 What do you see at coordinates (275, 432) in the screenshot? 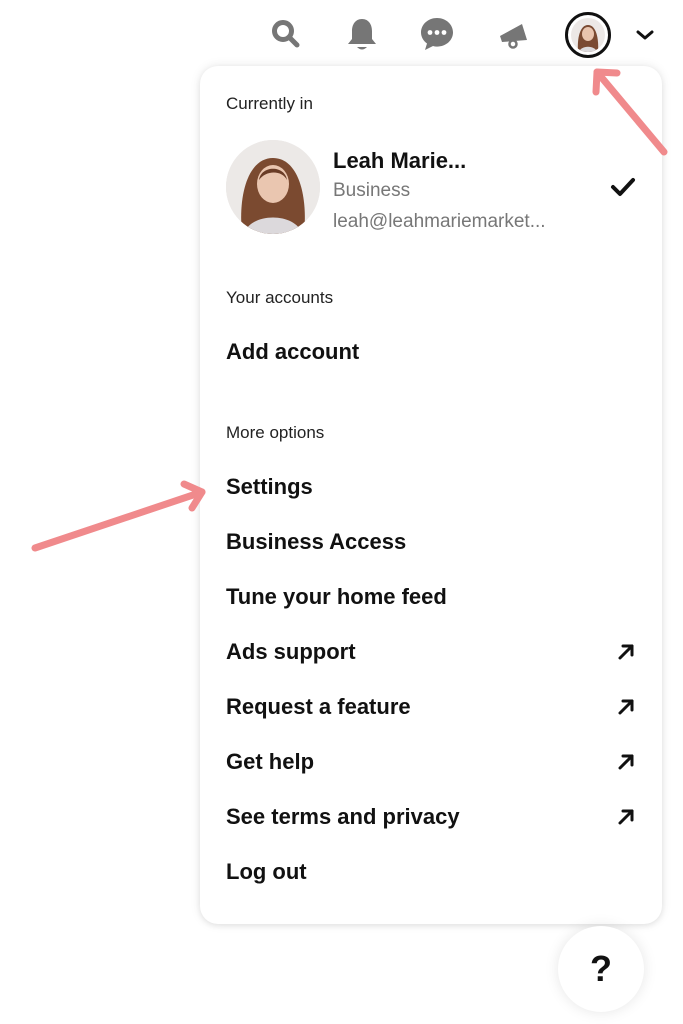
I see `more-options-label: More options` at bounding box center [275, 432].